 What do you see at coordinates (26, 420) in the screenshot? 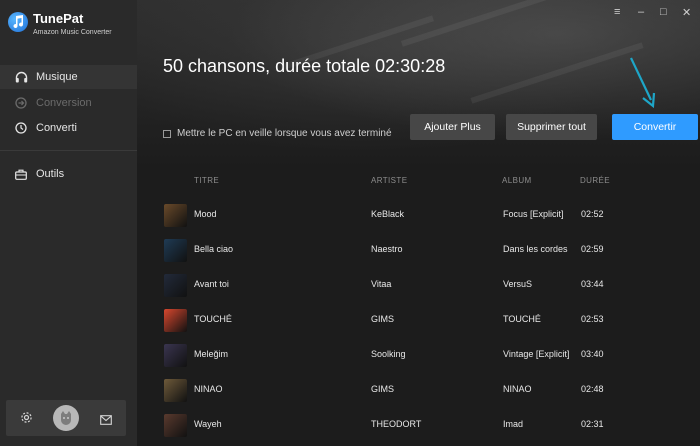
I see `gear-icon` at bounding box center [26, 420].